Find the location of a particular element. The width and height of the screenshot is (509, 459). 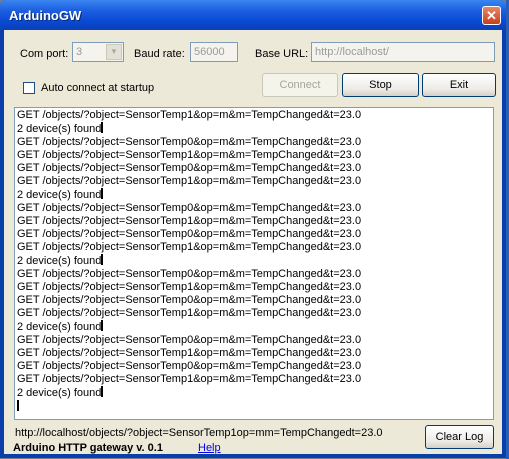

auto-connect-checkbox is located at coordinates (29, 88).